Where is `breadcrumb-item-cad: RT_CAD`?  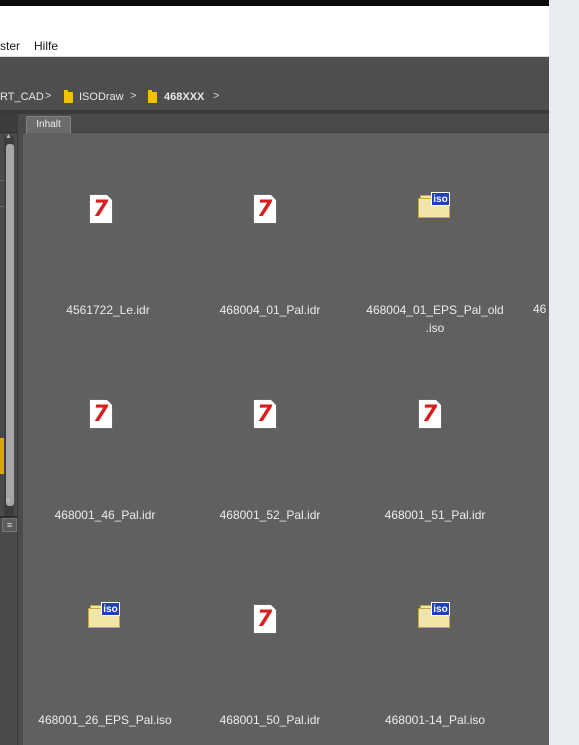 breadcrumb-item-cad: RT_CAD is located at coordinates (22, 97).